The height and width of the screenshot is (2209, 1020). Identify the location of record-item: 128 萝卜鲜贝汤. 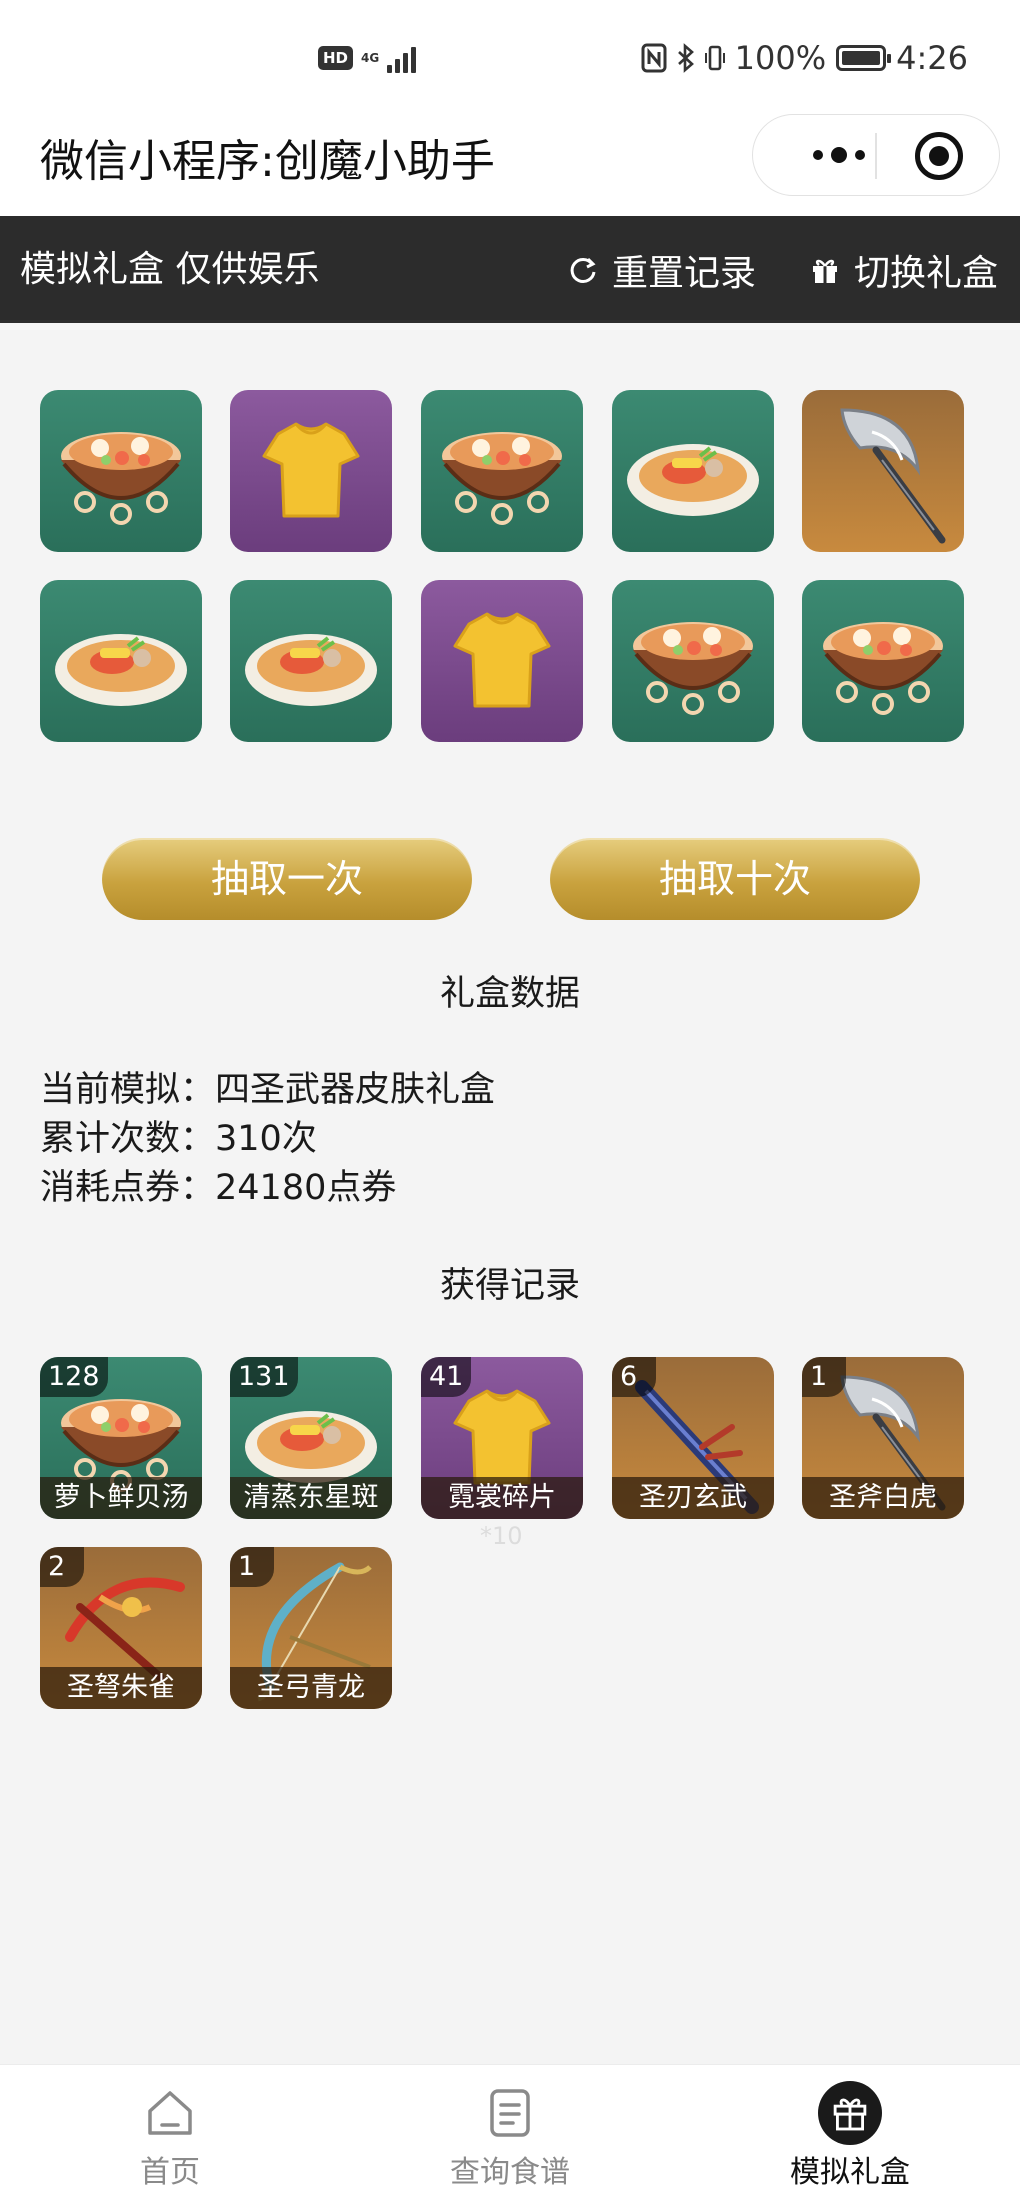
(121, 1438).